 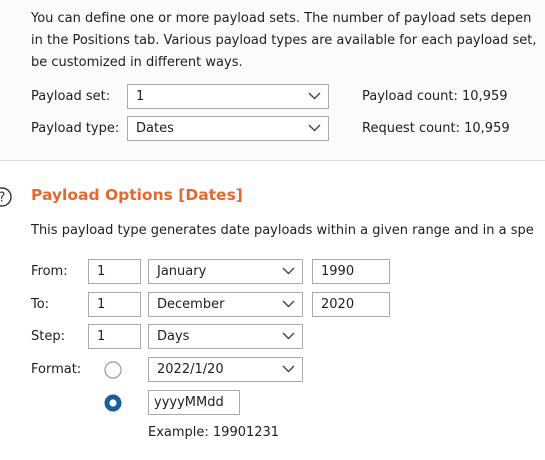 What do you see at coordinates (225, 304) in the screenshot?
I see `to-month-select: December` at bounding box center [225, 304].